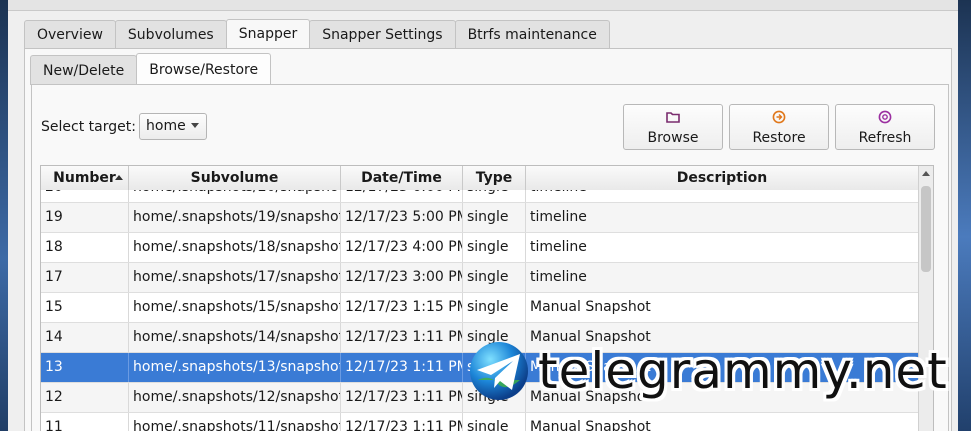 The width and height of the screenshot is (971, 431). Describe the element at coordinates (779, 138) in the screenshot. I see `restore-button-label: Restore` at that location.